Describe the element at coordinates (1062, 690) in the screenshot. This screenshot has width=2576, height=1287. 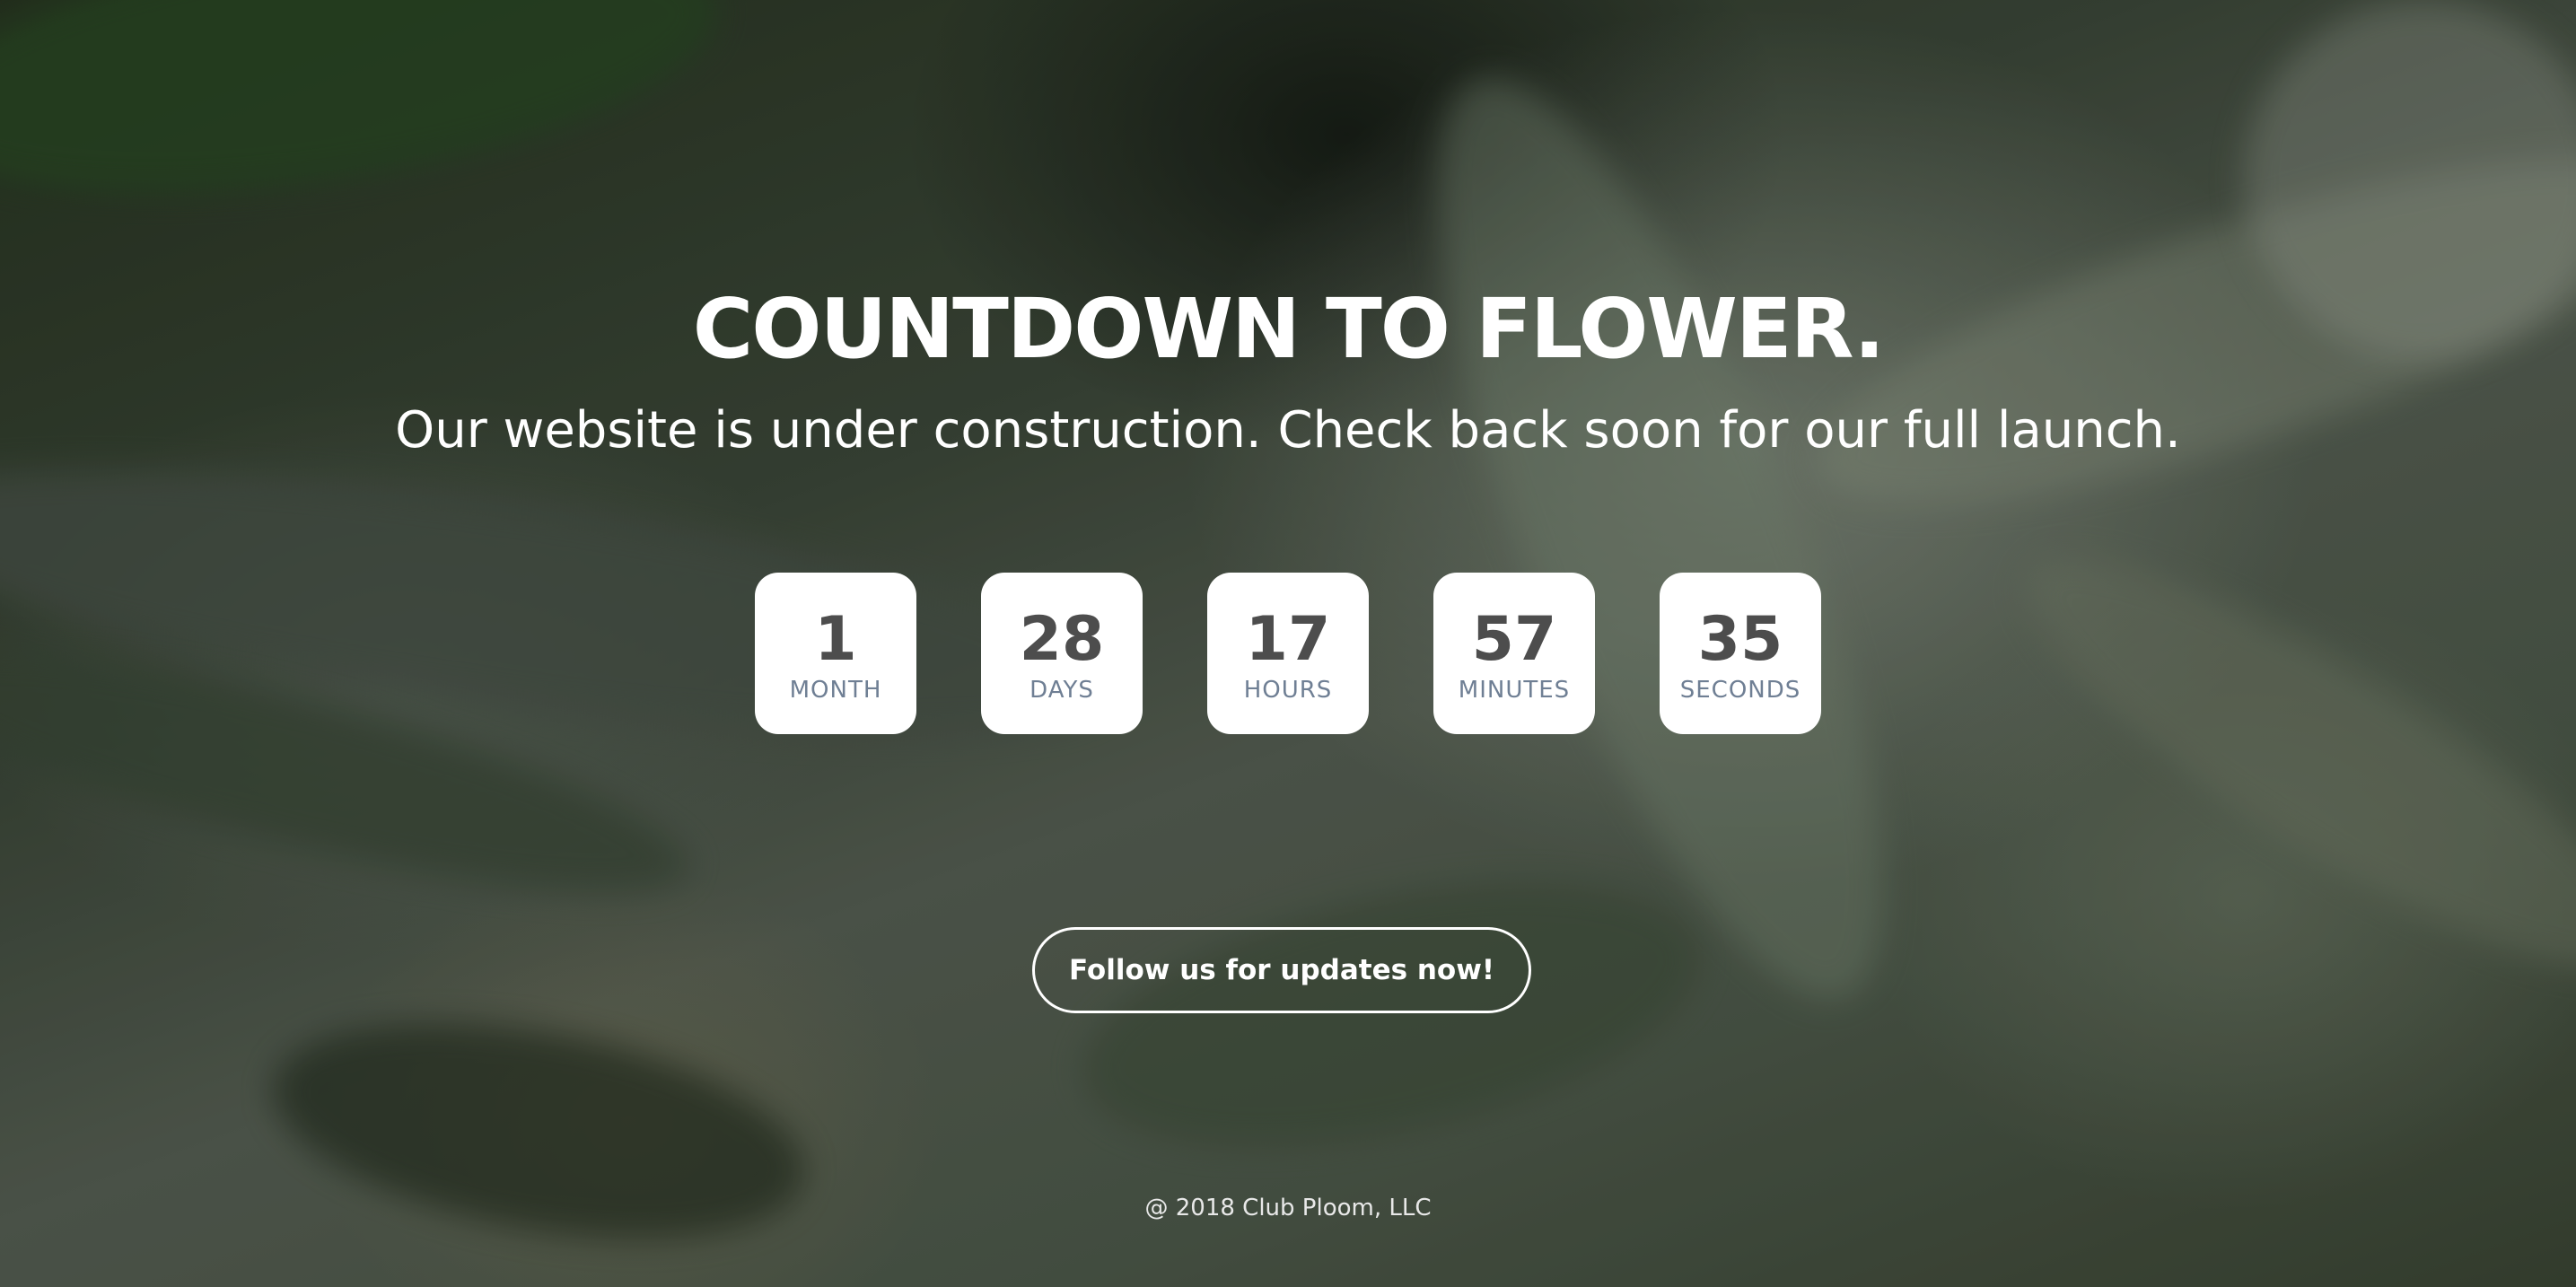
I see `countdown-label: DAYS` at that location.